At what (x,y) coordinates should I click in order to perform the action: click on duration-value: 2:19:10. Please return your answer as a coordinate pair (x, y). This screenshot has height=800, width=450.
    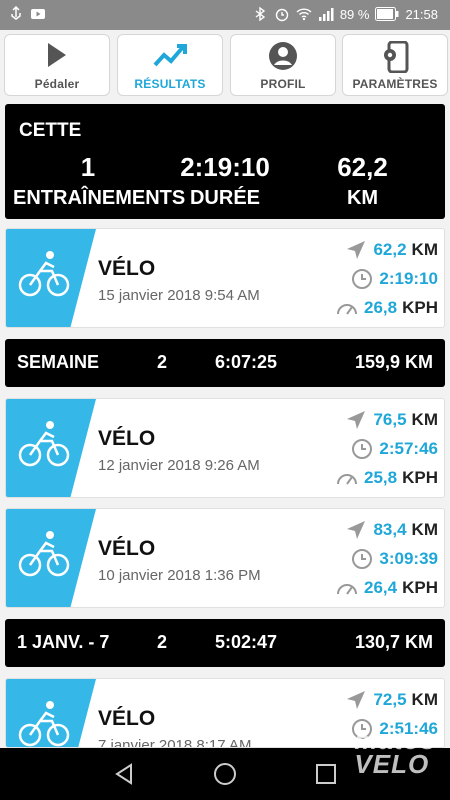
    Looking at the image, I should click on (225, 167).